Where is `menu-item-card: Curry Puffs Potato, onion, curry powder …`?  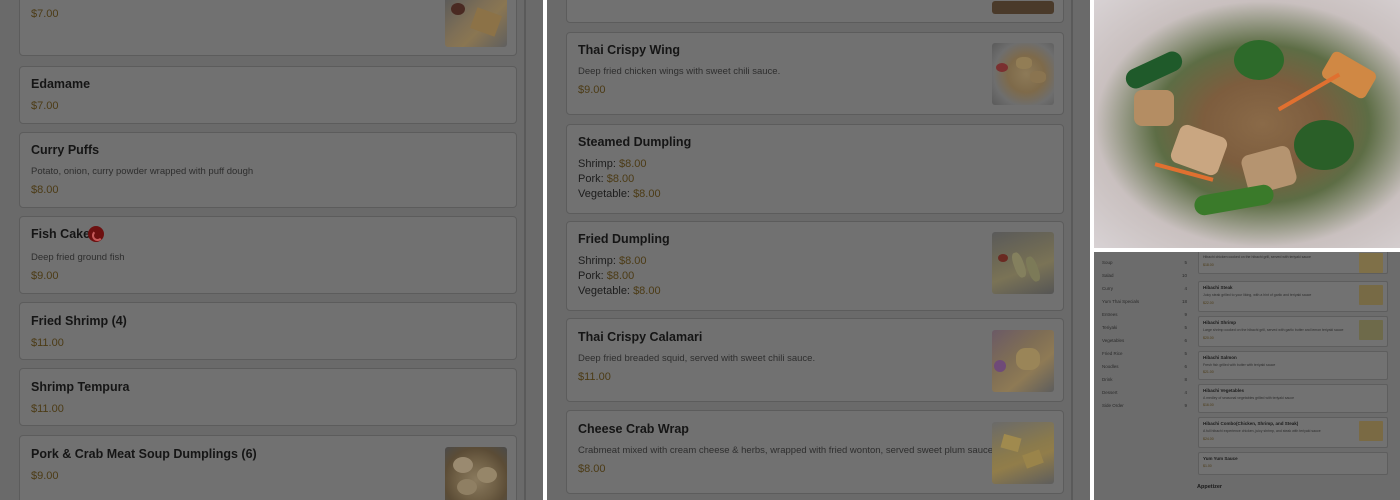 menu-item-card: Curry Puffs Potato, onion, curry powder … is located at coordinates (268, 170).